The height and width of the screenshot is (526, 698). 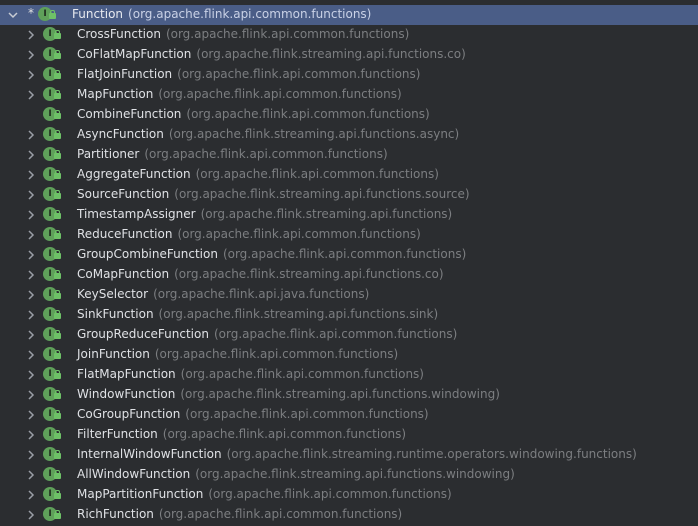 I want to click on type-name: AsyncFunction, so click(x=120, y=134).